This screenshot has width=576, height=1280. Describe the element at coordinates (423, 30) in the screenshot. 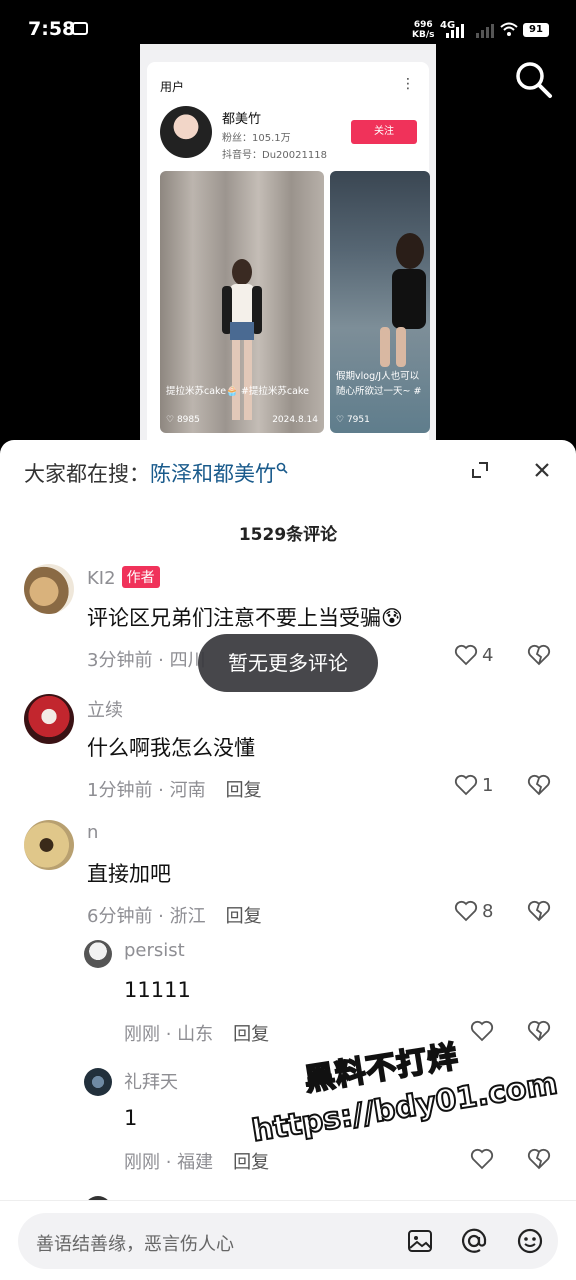

I see `network-speed: 696 KB/s` at that location.